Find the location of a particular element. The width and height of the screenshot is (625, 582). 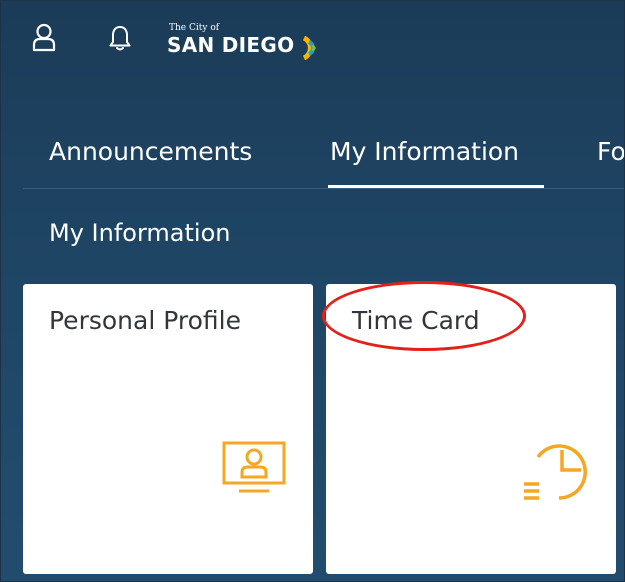

tab-my-information: My Information is located at coordinates (424, 151).